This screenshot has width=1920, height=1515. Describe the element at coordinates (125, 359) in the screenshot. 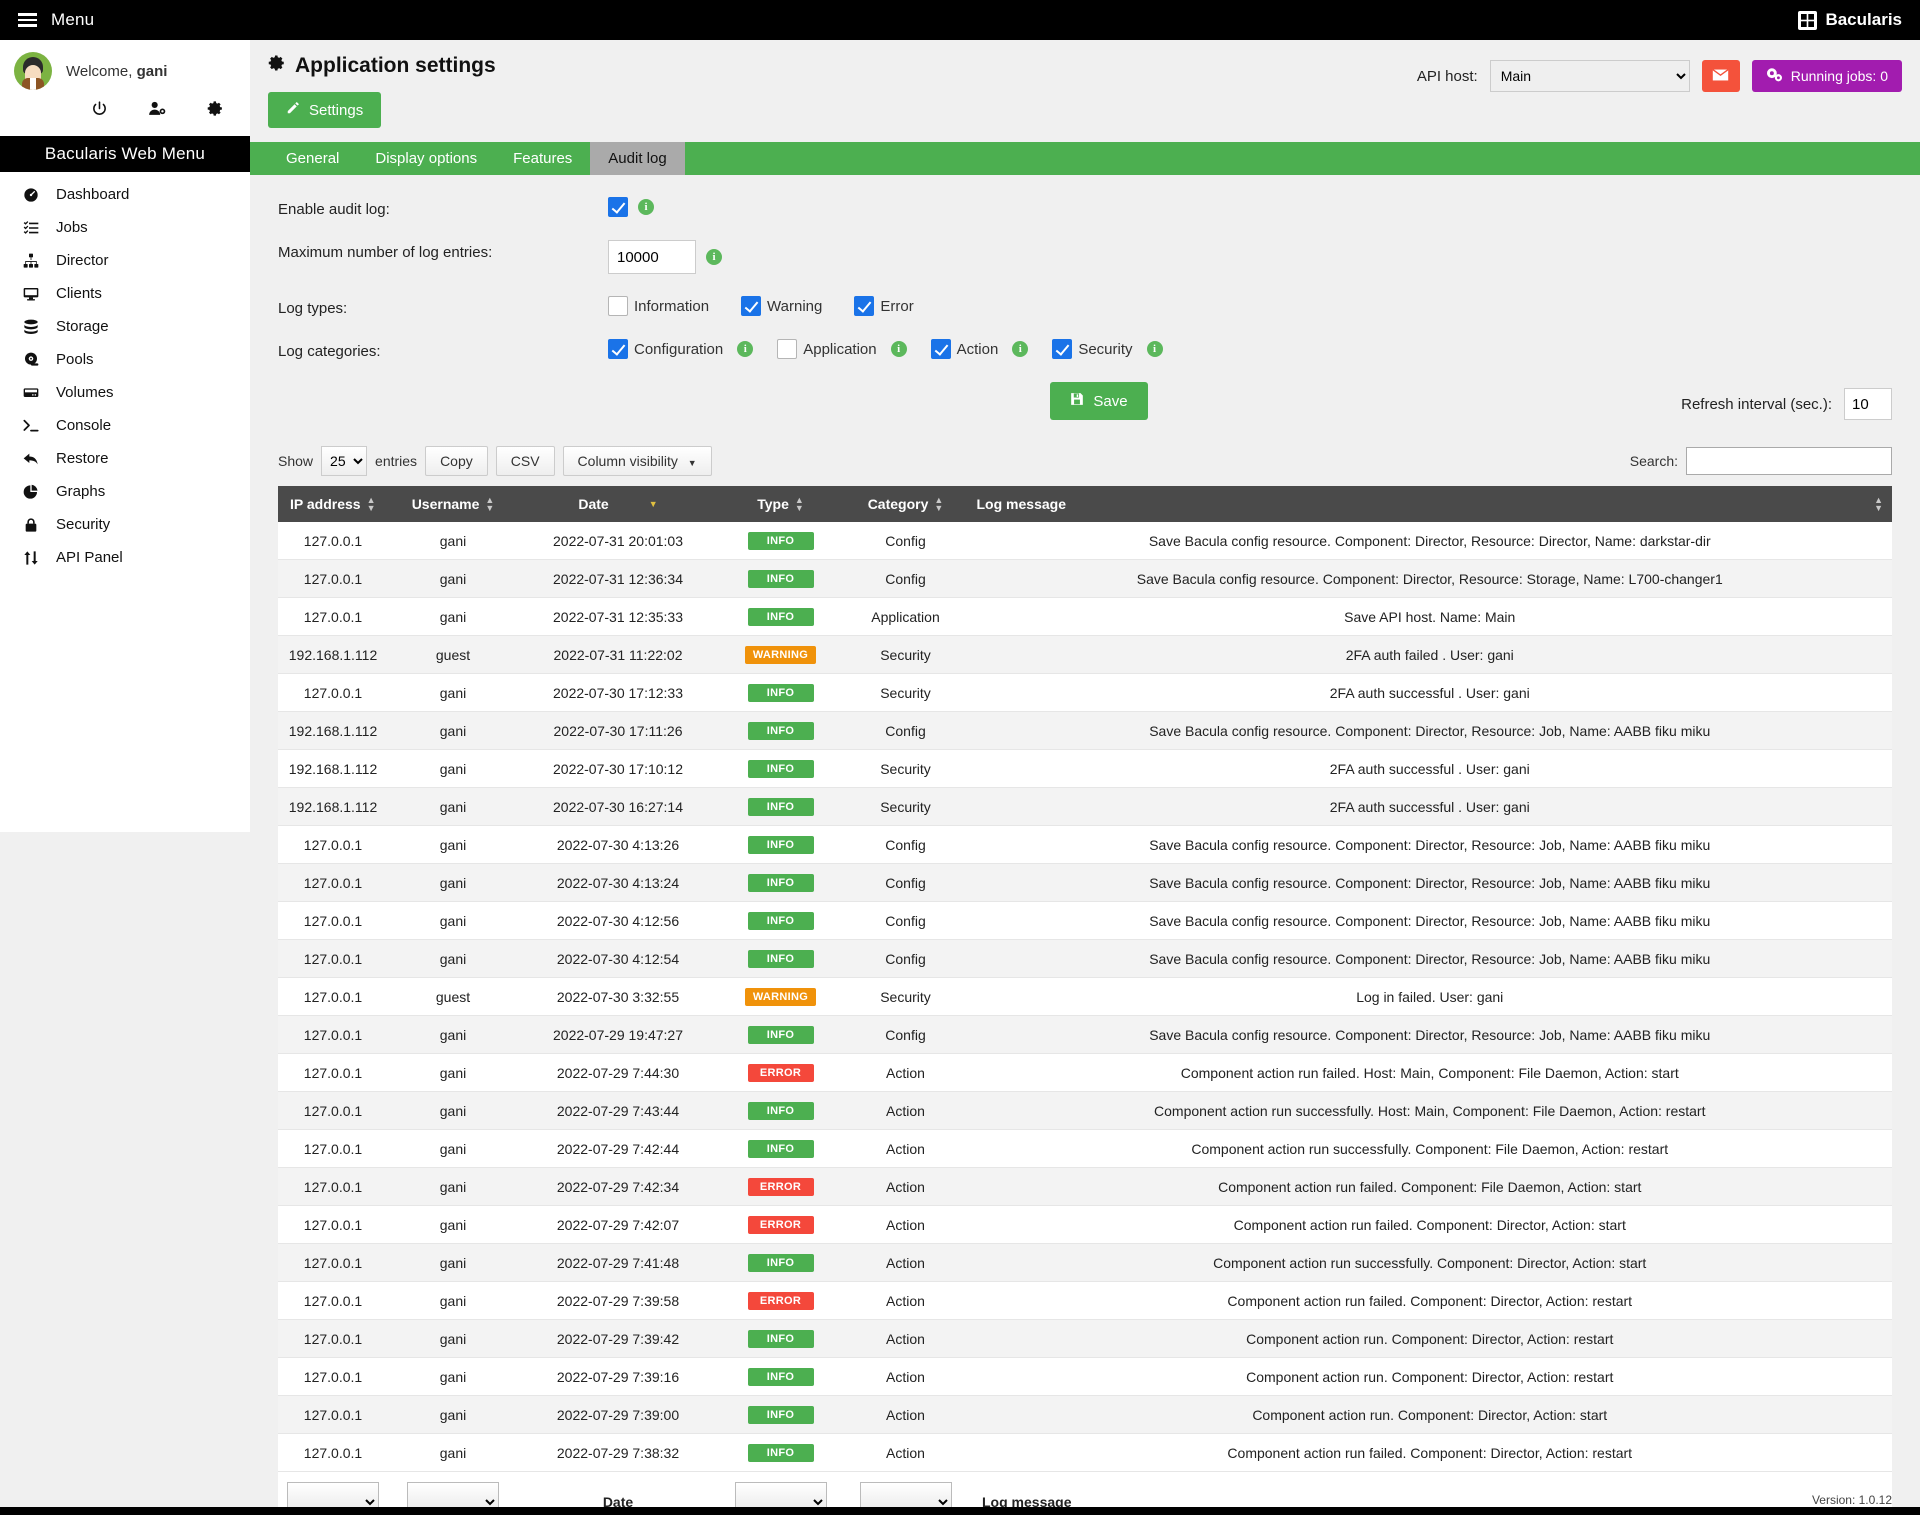

I see `sidebar-item-pools: Pools` at that location.